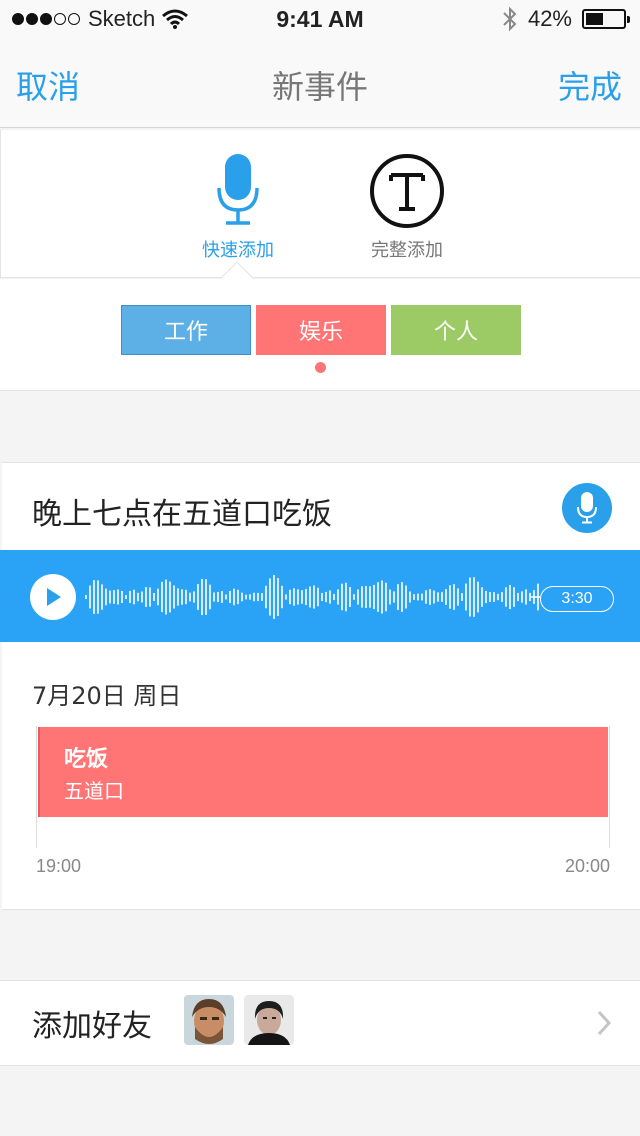 The width and height of the screenshot is (640, 1136). What do you see at coordinates (319, 87) in the screenshot?
I see `page-title: 新事件` at bounding box center [319, 87].